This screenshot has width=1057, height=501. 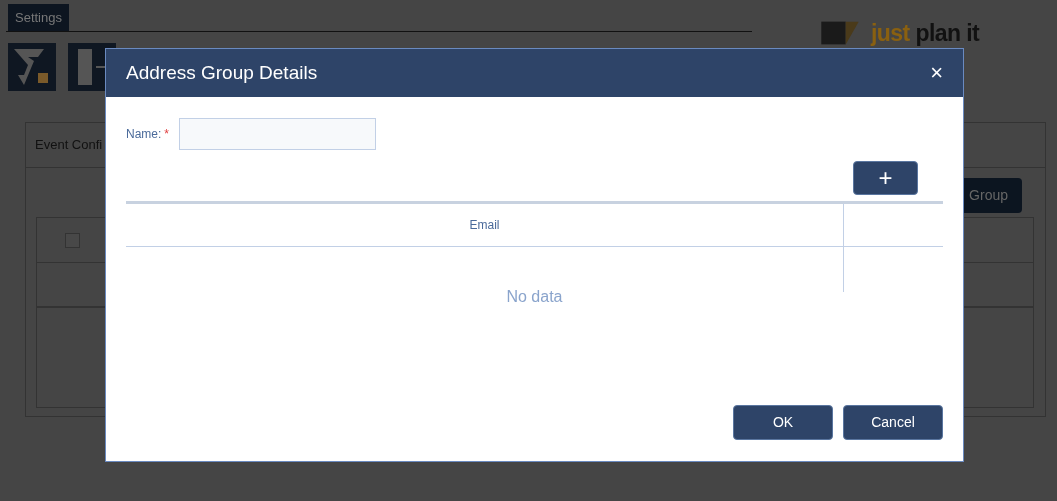 I want to click on name-input-field, so click(x=277, y=134).